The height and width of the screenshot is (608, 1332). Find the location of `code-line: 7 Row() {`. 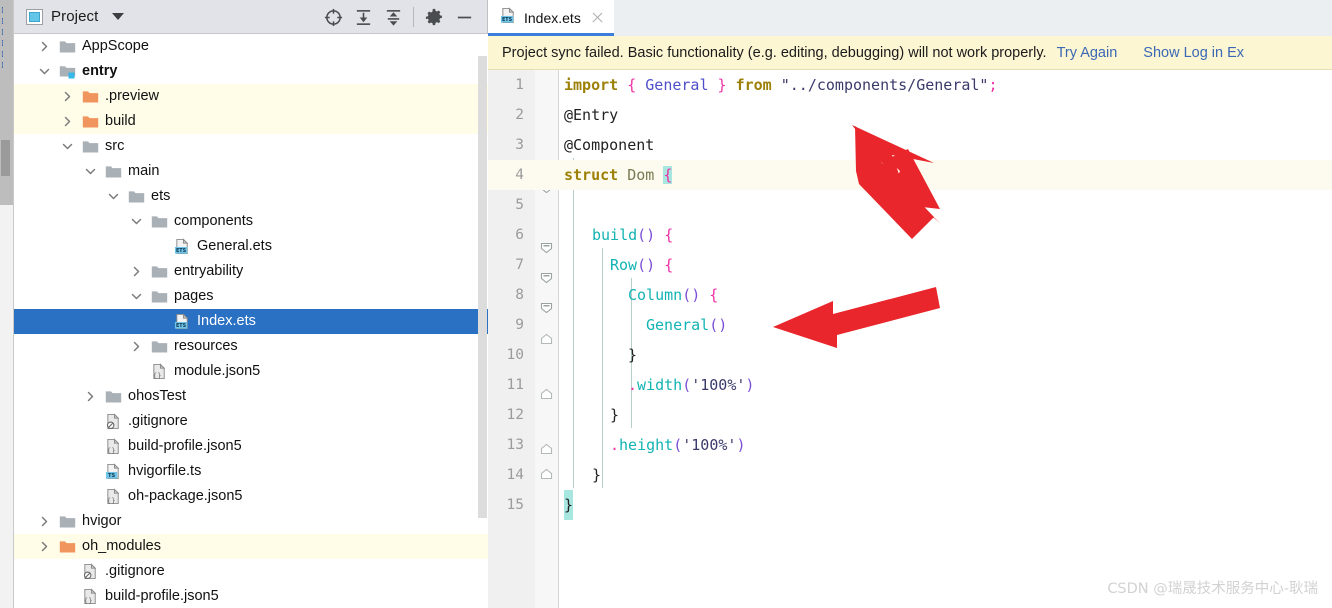

code-line: 7 Row() { is located at coordinates (910, 265).